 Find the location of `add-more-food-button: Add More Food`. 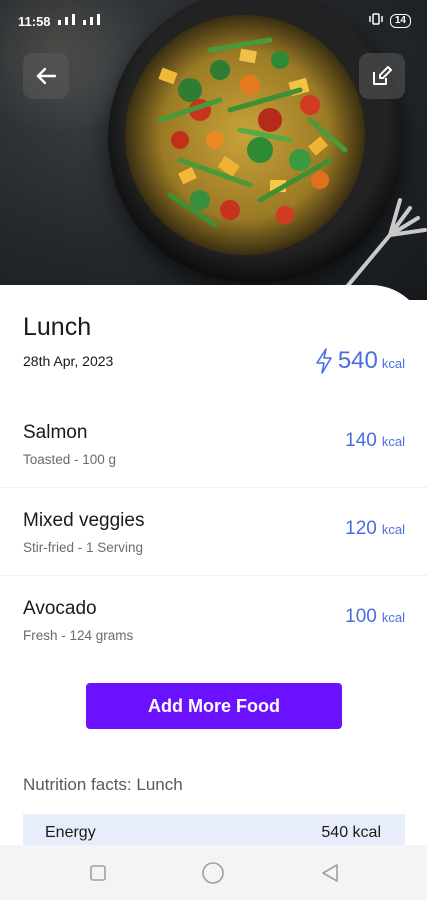

add-more-food-button: Add More Food is located at coordinates (214, 706).